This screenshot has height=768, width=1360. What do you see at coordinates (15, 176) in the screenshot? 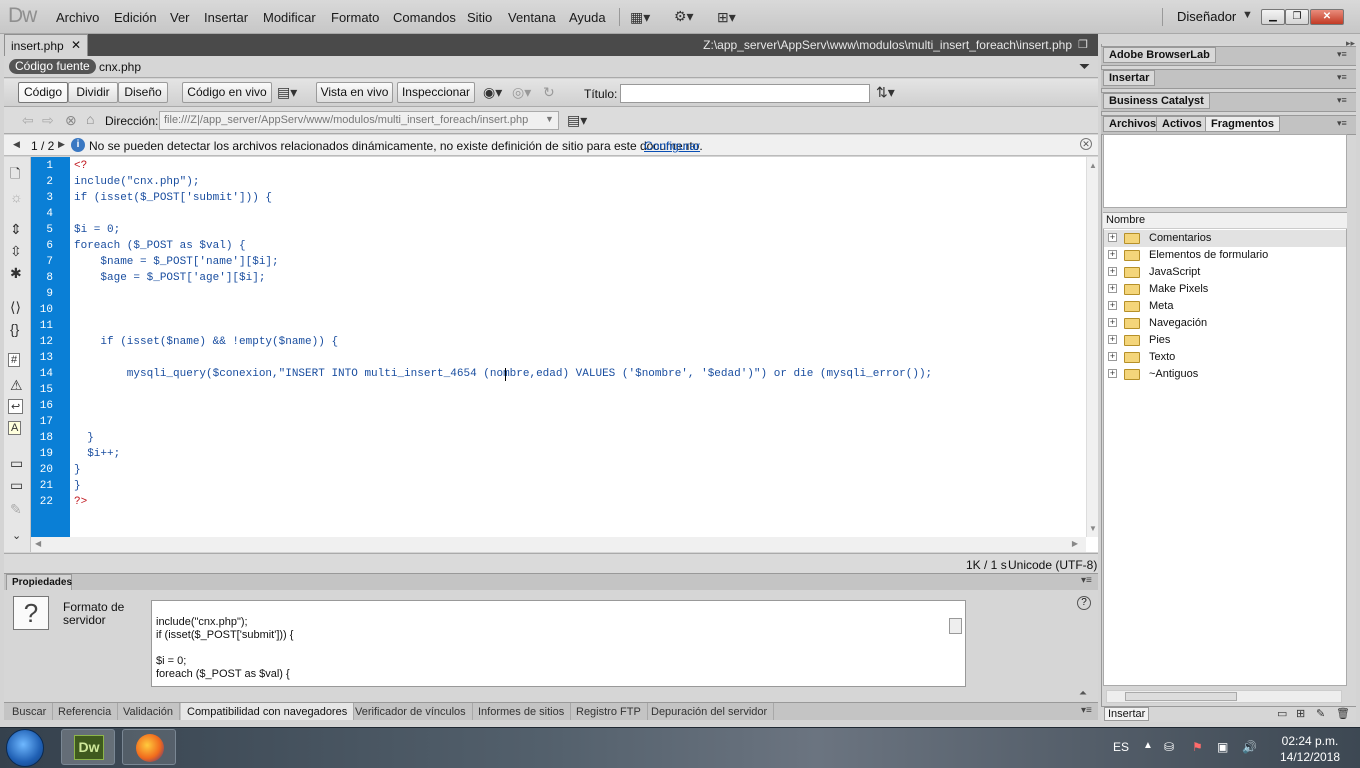
I see `open-documents-icon: 🗋` at bounding box center [15, 176].